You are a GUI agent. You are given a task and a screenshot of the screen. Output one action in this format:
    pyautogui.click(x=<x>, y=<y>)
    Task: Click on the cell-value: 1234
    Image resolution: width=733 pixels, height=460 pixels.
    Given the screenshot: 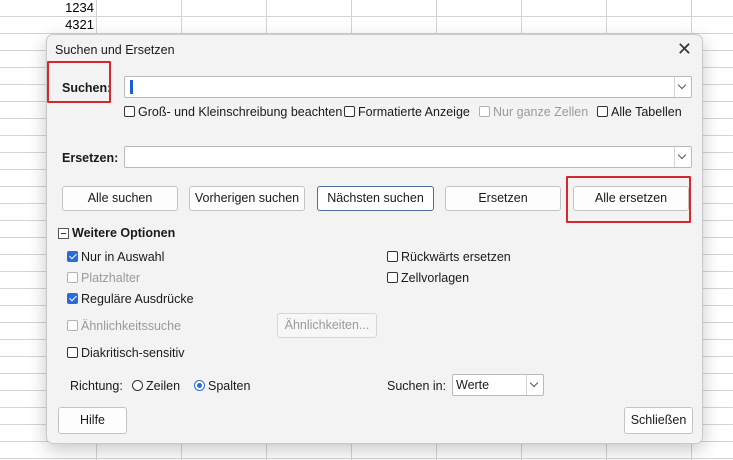 What is the action you would take?
    pyautogui.click(x=79, y=7)
    